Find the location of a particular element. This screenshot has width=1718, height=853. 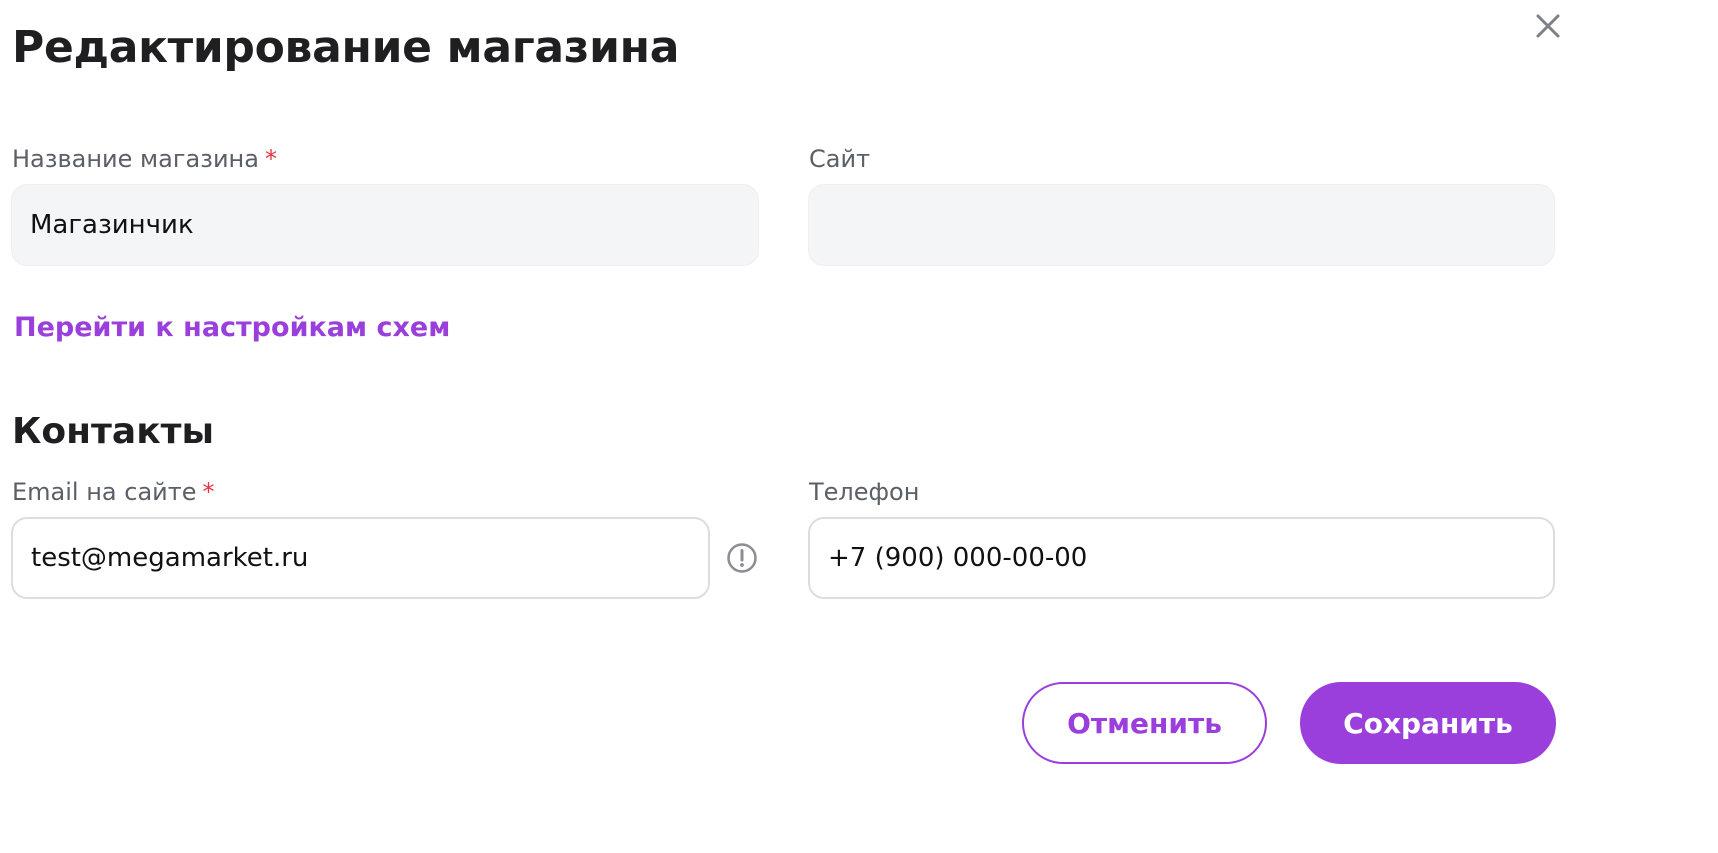

dialog-title: Редактирование магазина is located at coordinates (346, 47).